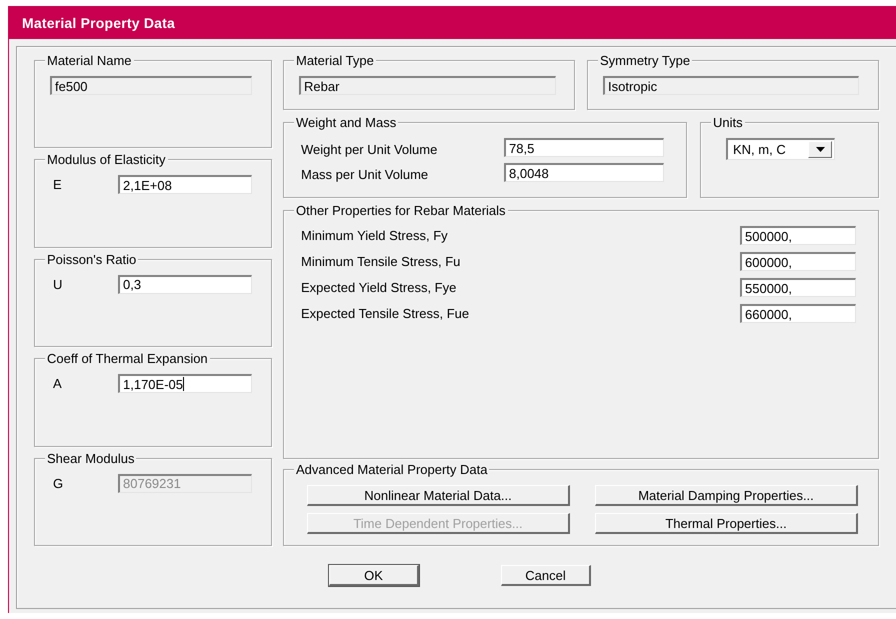  Describe the element at coordinates (89, 60) in the screenshot. I see `group-label: Material Name` at that location.